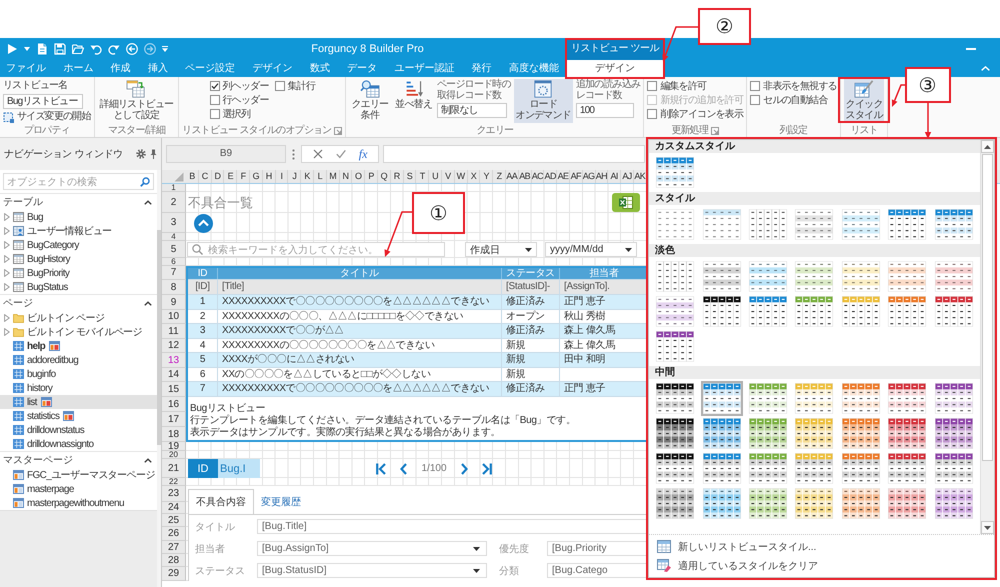 The height and width of the screenshot is (587, 1000). Describe the element at coordinates (145, 181) in the screenshot. I see `search-icon` at that location.